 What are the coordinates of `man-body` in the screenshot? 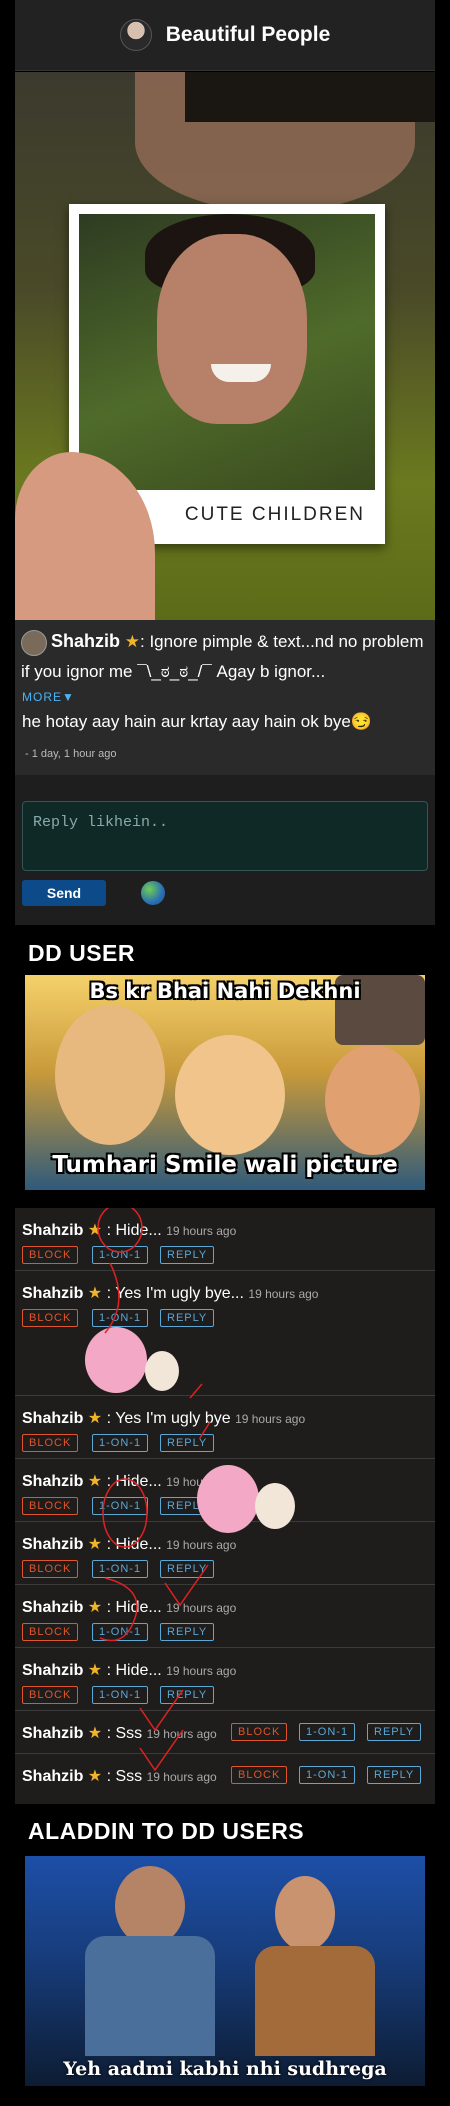 It's located at (150, 1996).